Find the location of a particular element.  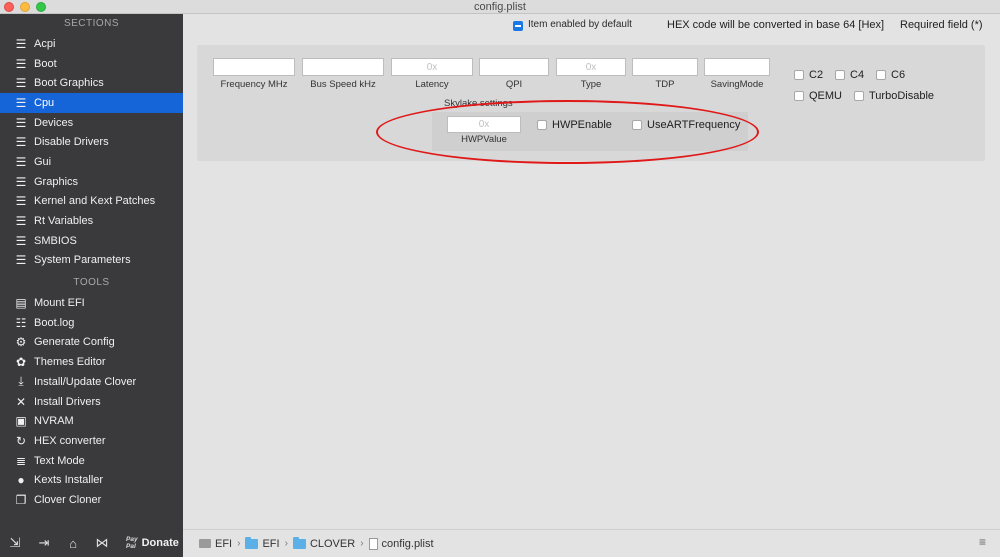

refresh-icon: ↻ is located at coordinates (21, 440).